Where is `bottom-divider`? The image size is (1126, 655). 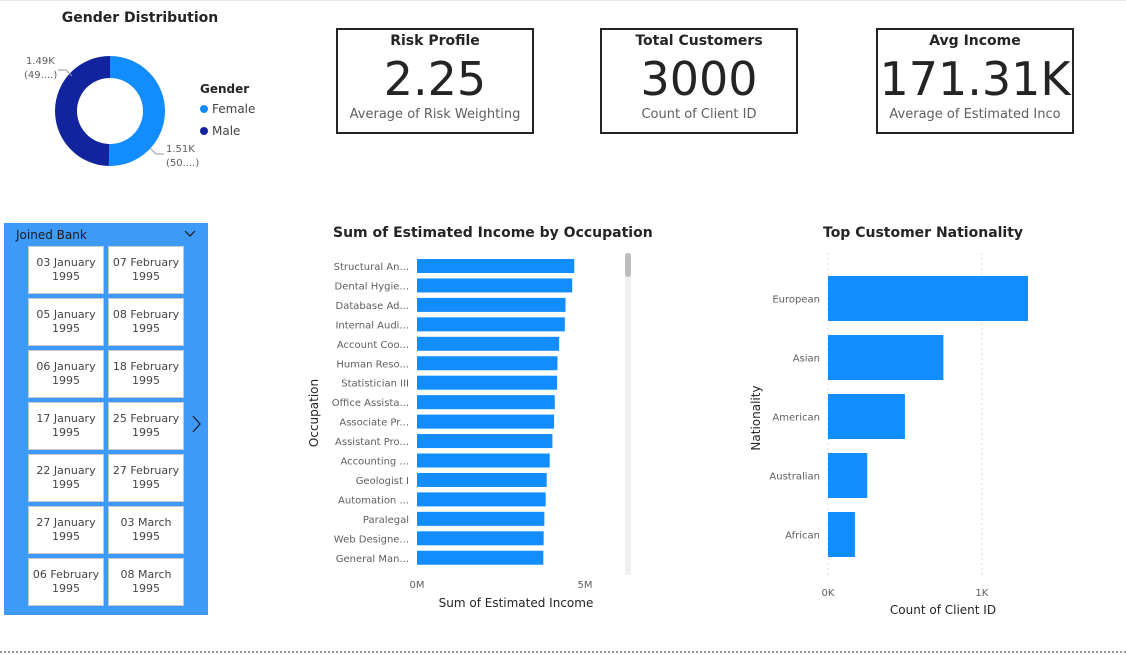
bottom-divider is located at coordinates (563, 652).